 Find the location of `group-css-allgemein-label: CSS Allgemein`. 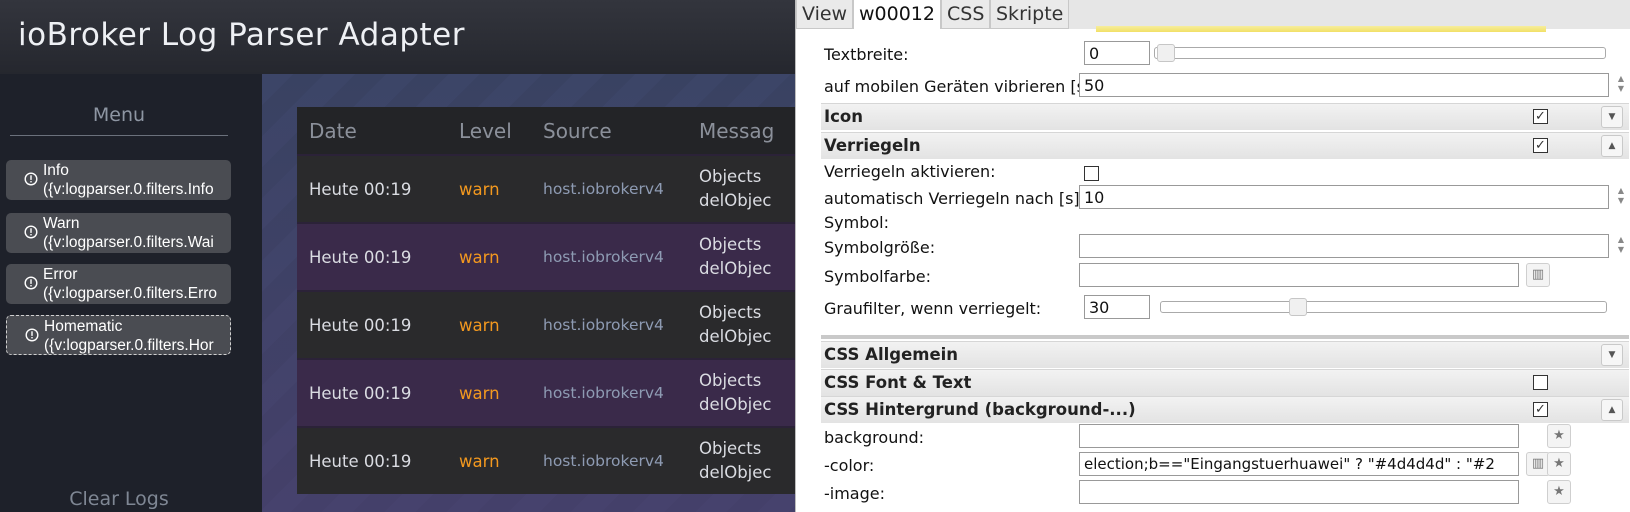

group-css-allgemein-label: CSS Allgemein is located at coordinates (891, 354).